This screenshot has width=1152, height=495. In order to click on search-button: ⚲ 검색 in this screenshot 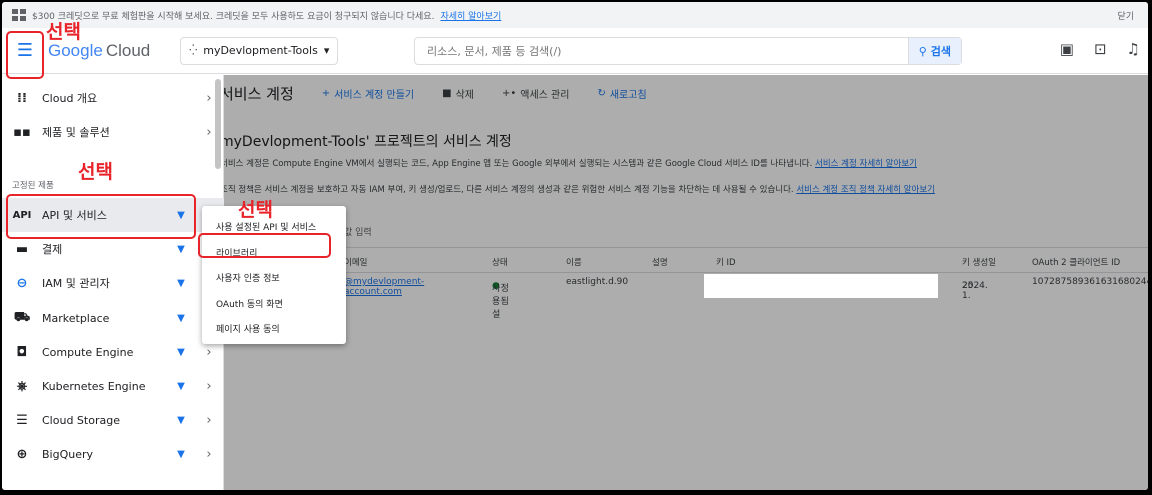, I will do `click(934, 51)`.